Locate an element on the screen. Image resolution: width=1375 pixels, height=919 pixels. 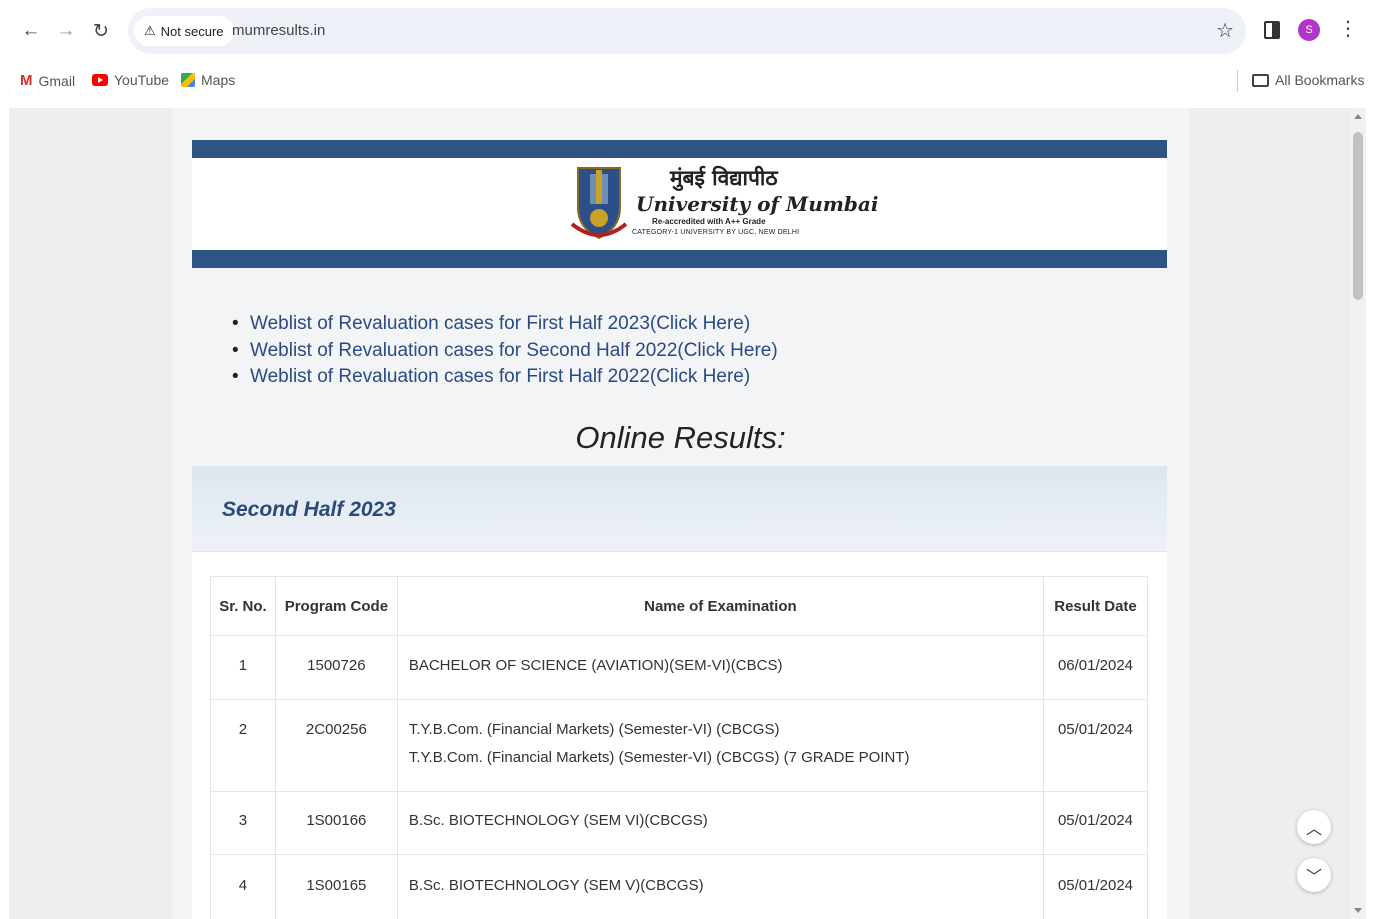
university-name-english: University of Mumbai is located at coordinates (757, 204).